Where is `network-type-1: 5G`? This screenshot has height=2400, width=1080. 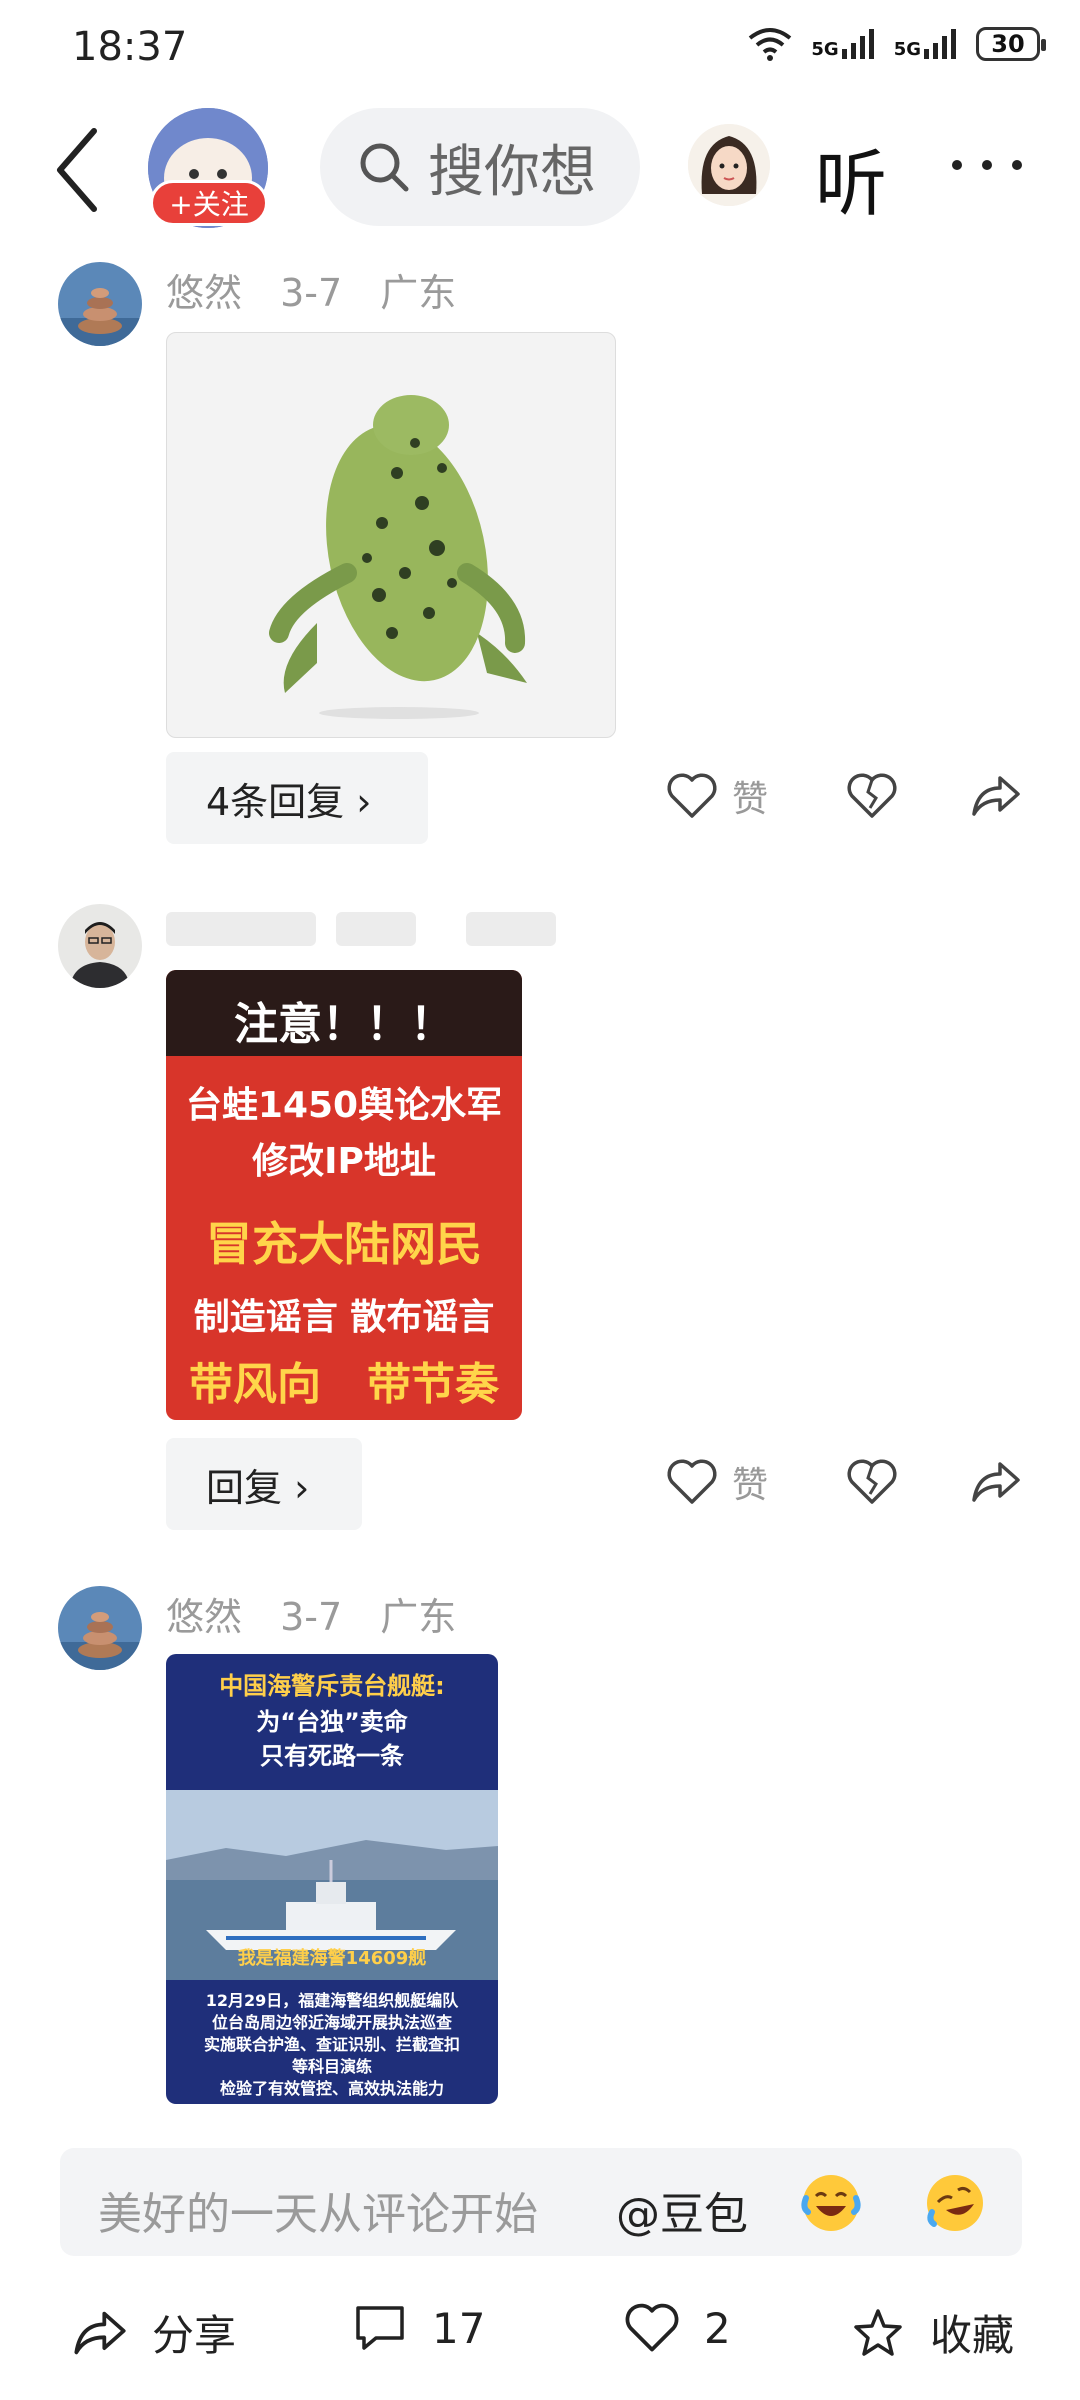 network-type-1: 5G is located at coordinates (825, 49).